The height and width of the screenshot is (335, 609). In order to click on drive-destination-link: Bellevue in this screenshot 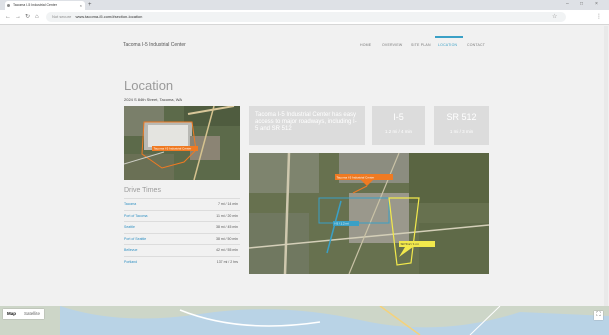, I will do `click(130, 250)`.